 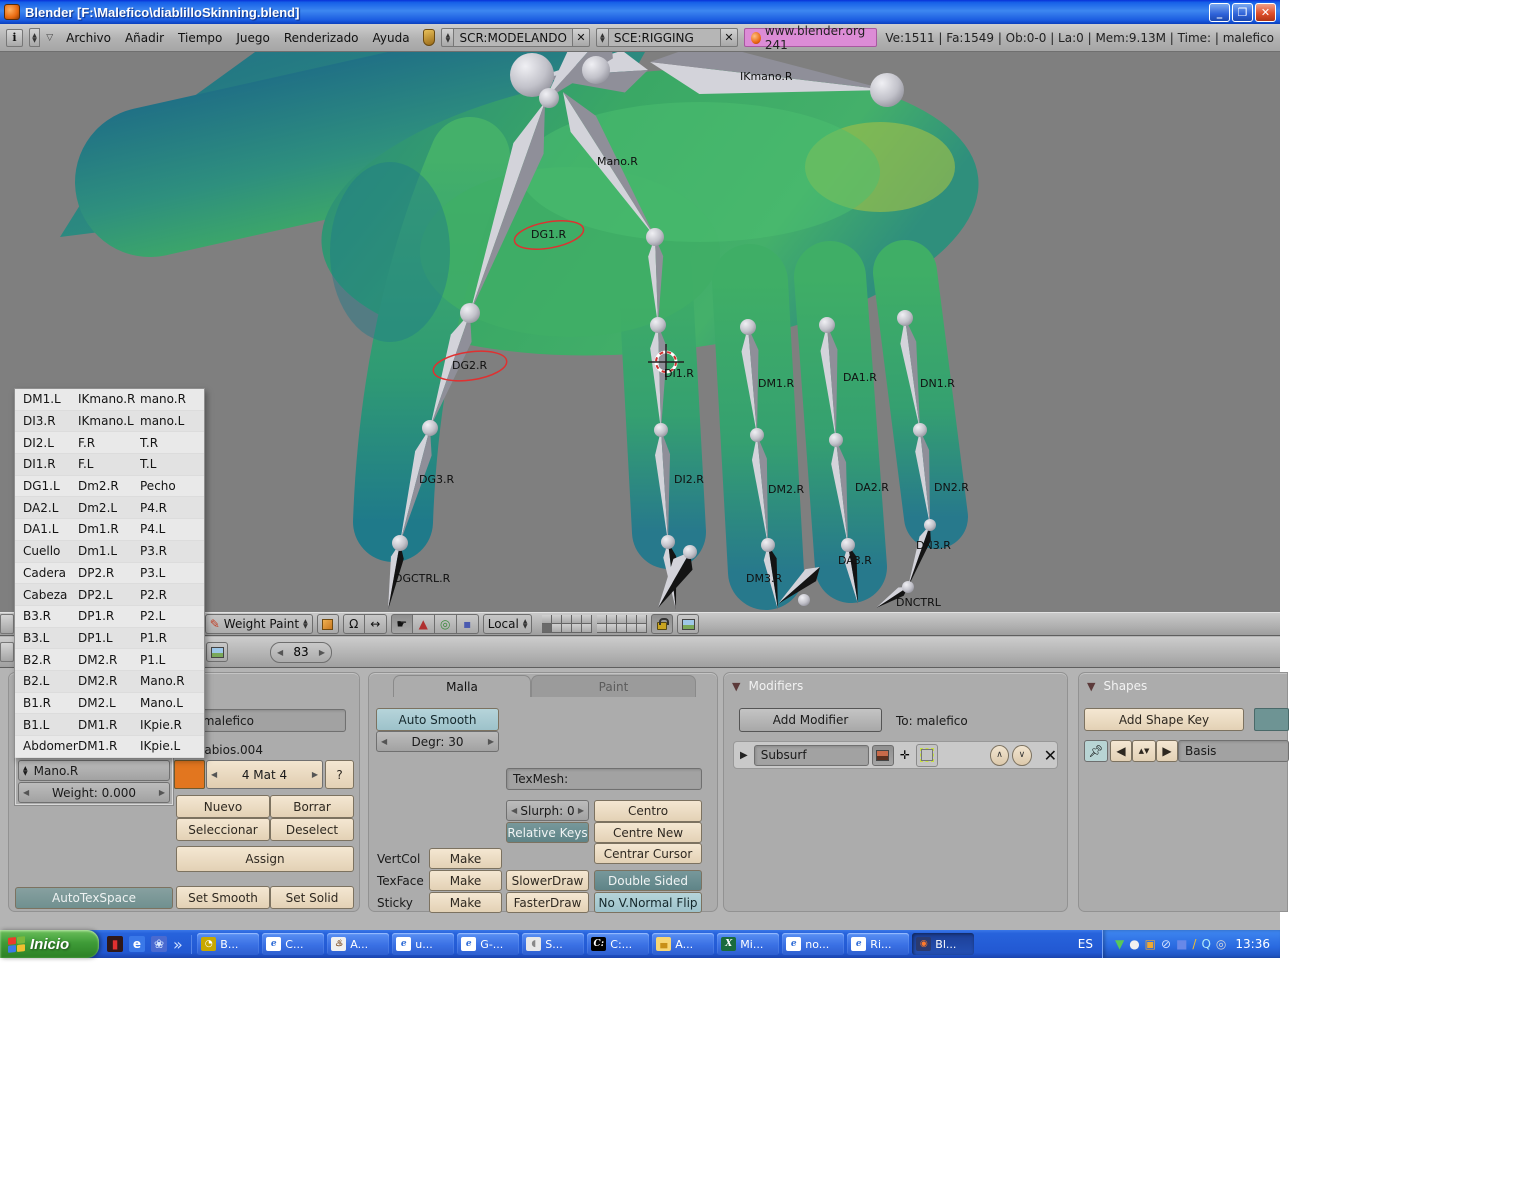 I want to click on popup-row: B2.R DM2.R P1.L, so click(x=109, y=660).